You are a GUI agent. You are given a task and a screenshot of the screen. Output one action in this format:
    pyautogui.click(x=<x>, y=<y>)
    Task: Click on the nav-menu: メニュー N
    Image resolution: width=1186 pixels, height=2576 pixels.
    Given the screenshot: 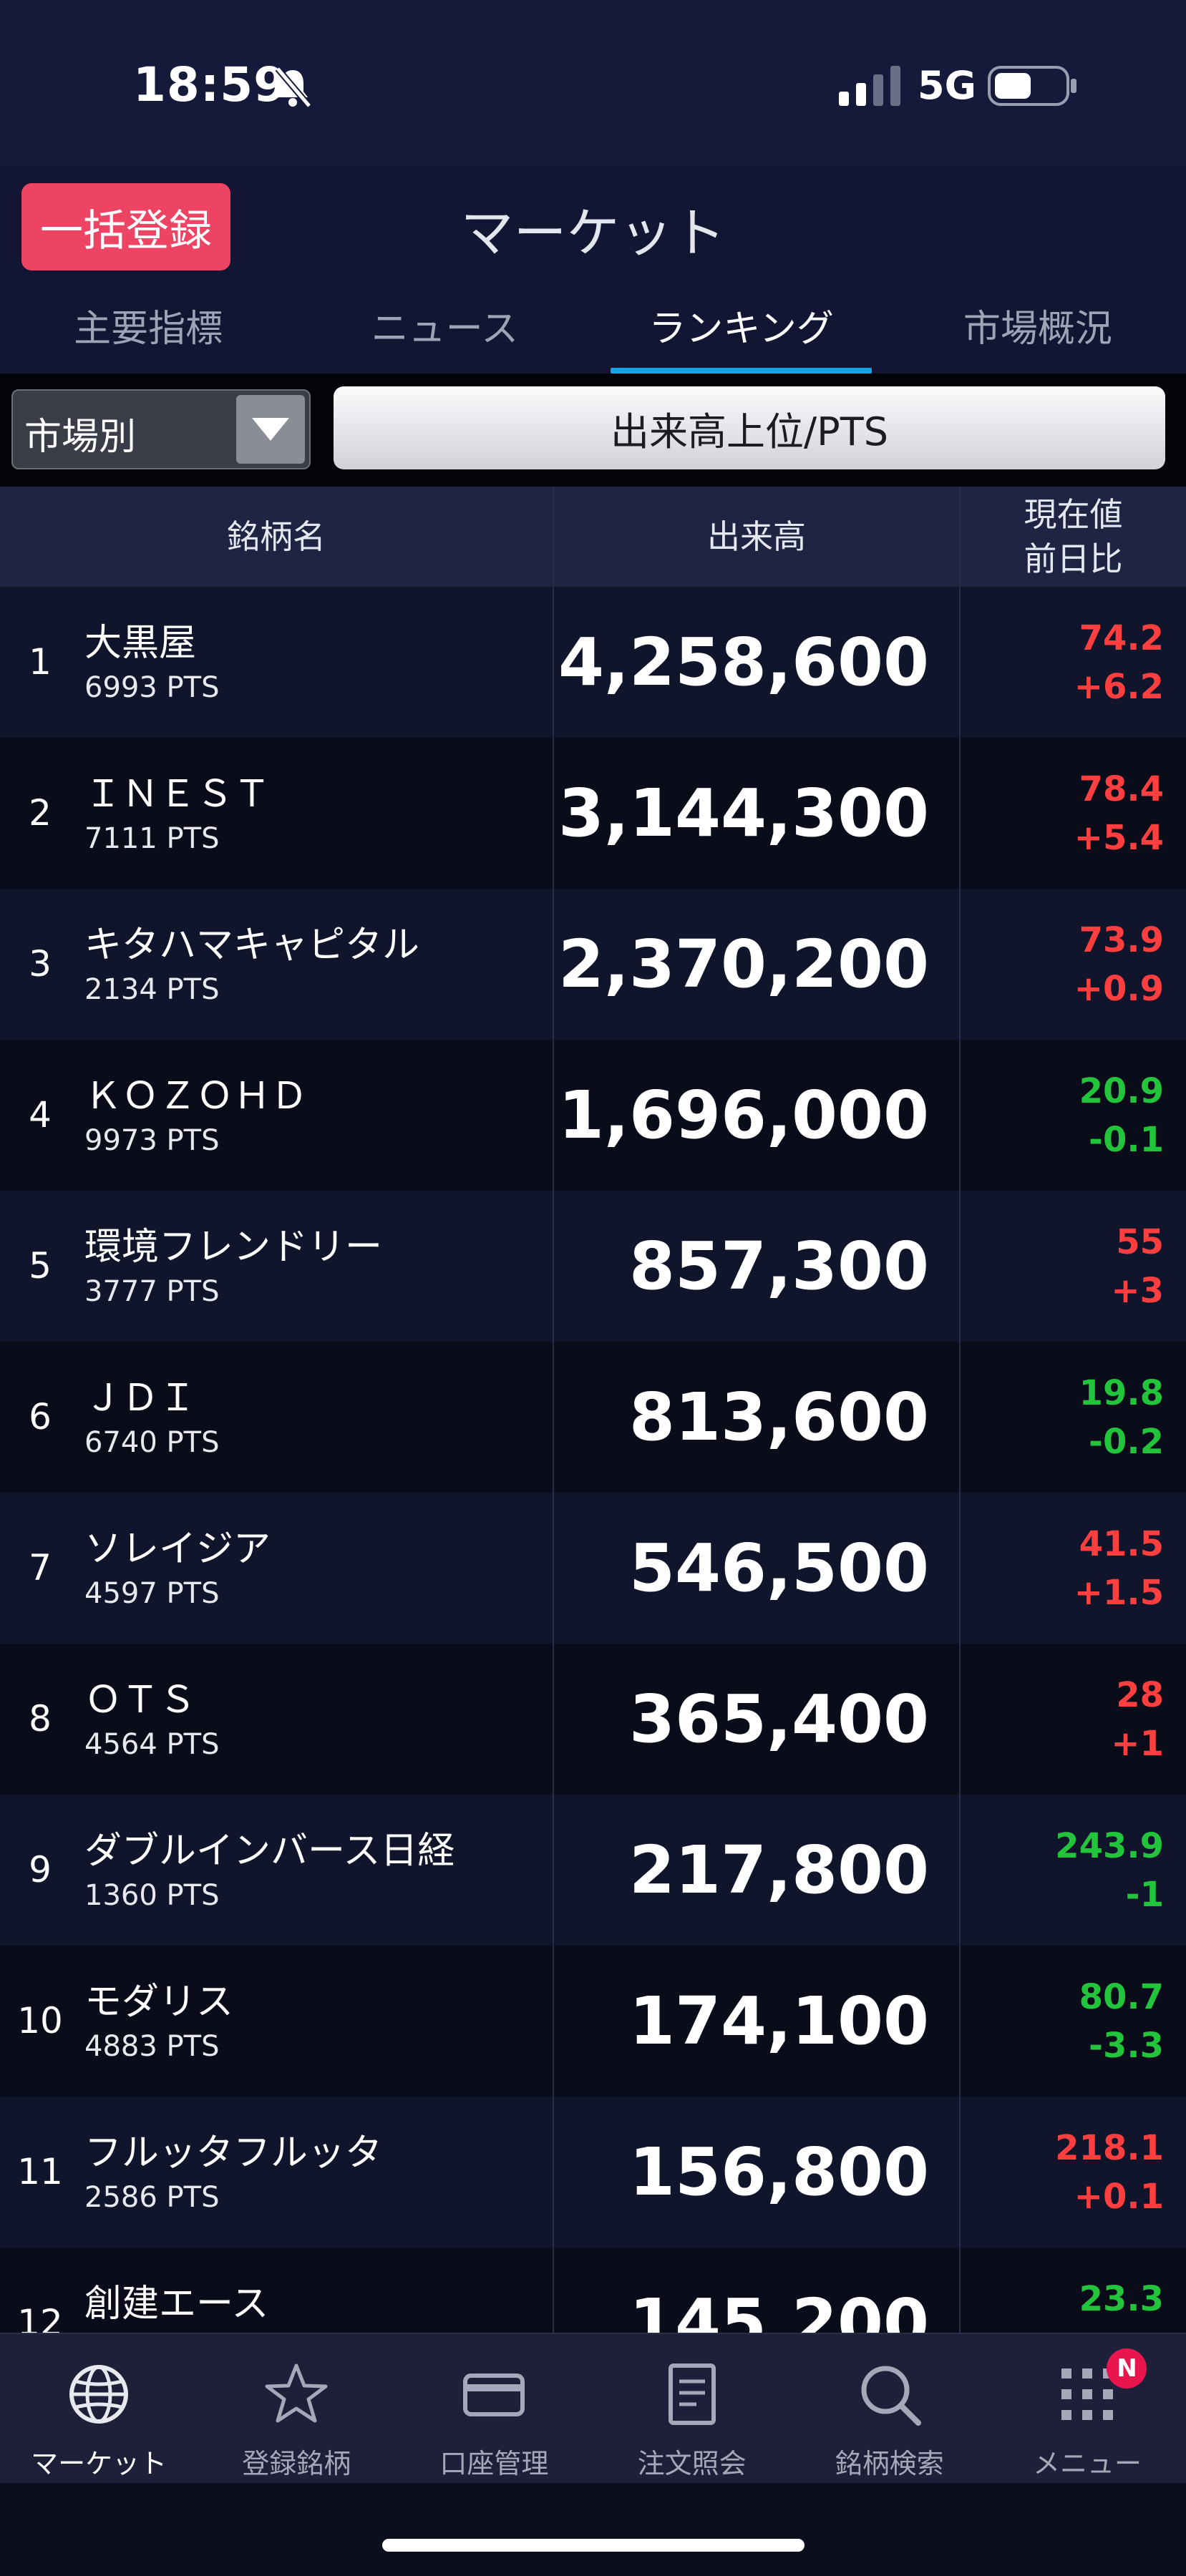 What is the action you would take?
    pyautogui.click(x=1087, y=2409)
    